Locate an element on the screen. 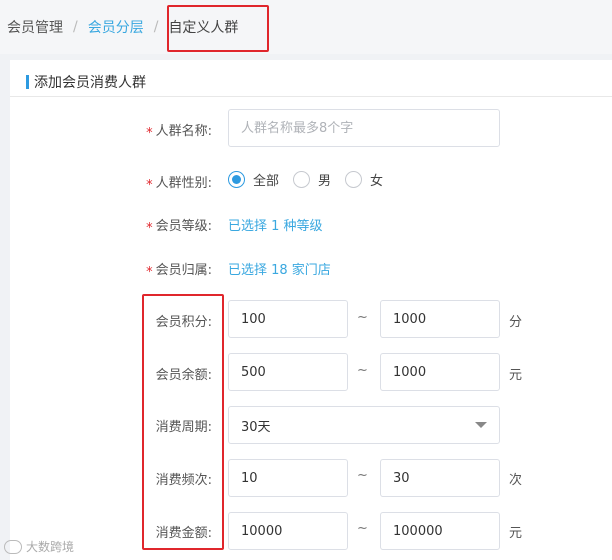 This screenshot has width=612, height=560. gender-radio-female: 女 is located at coordinates (364, 179).